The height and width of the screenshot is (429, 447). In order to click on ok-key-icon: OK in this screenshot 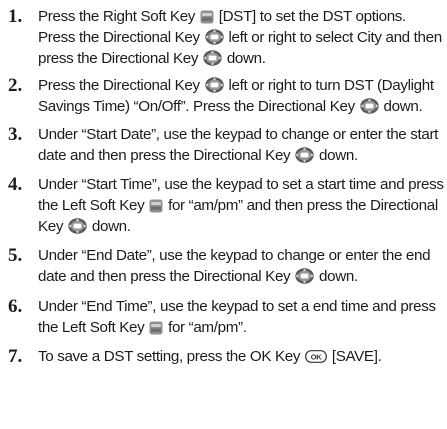, I will do `click(316, 355)`.